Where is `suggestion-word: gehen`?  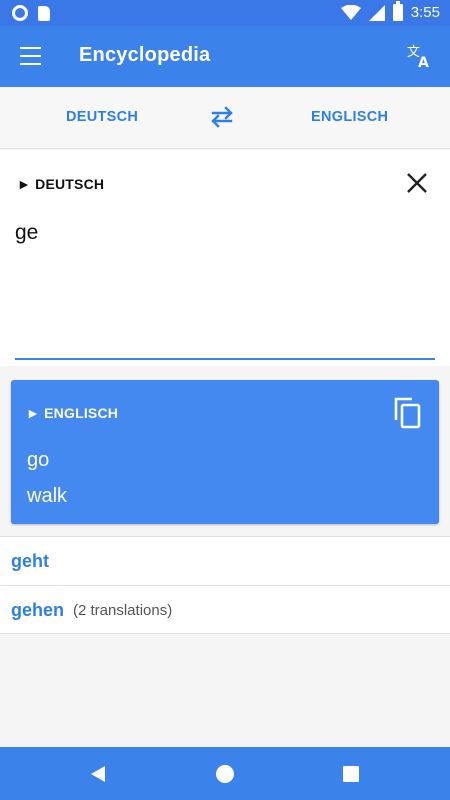
suggestion-word: gehen is located at coordinates (38, 610).